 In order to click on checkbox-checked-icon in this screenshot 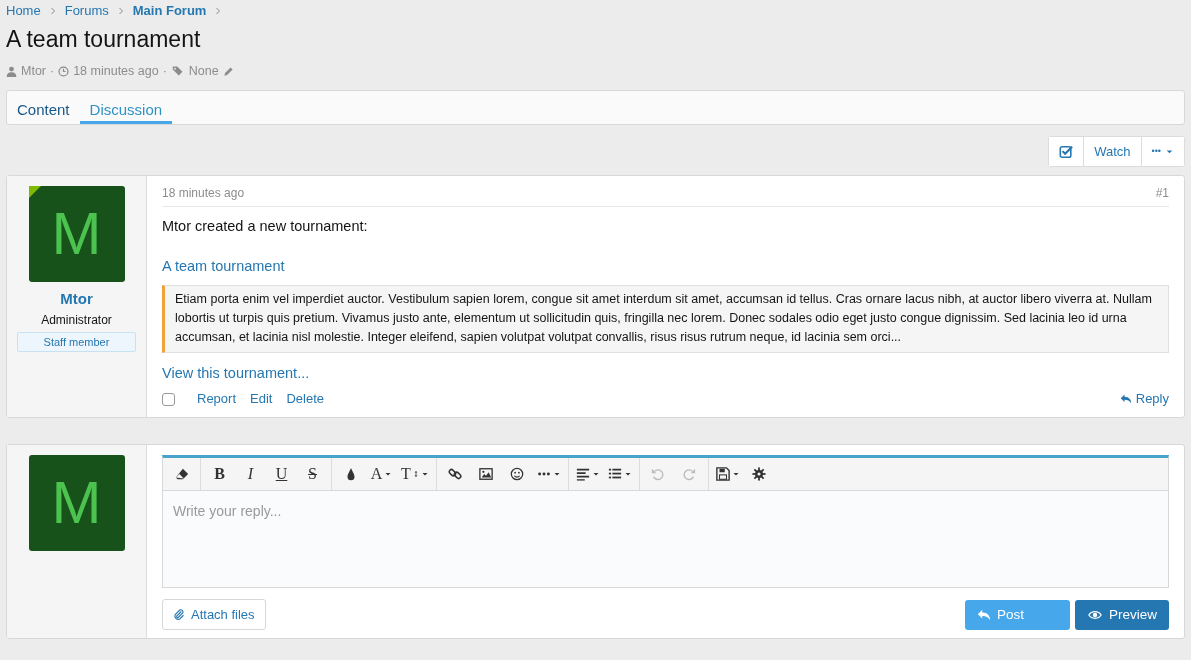, I will do `click(1066, 152)`.